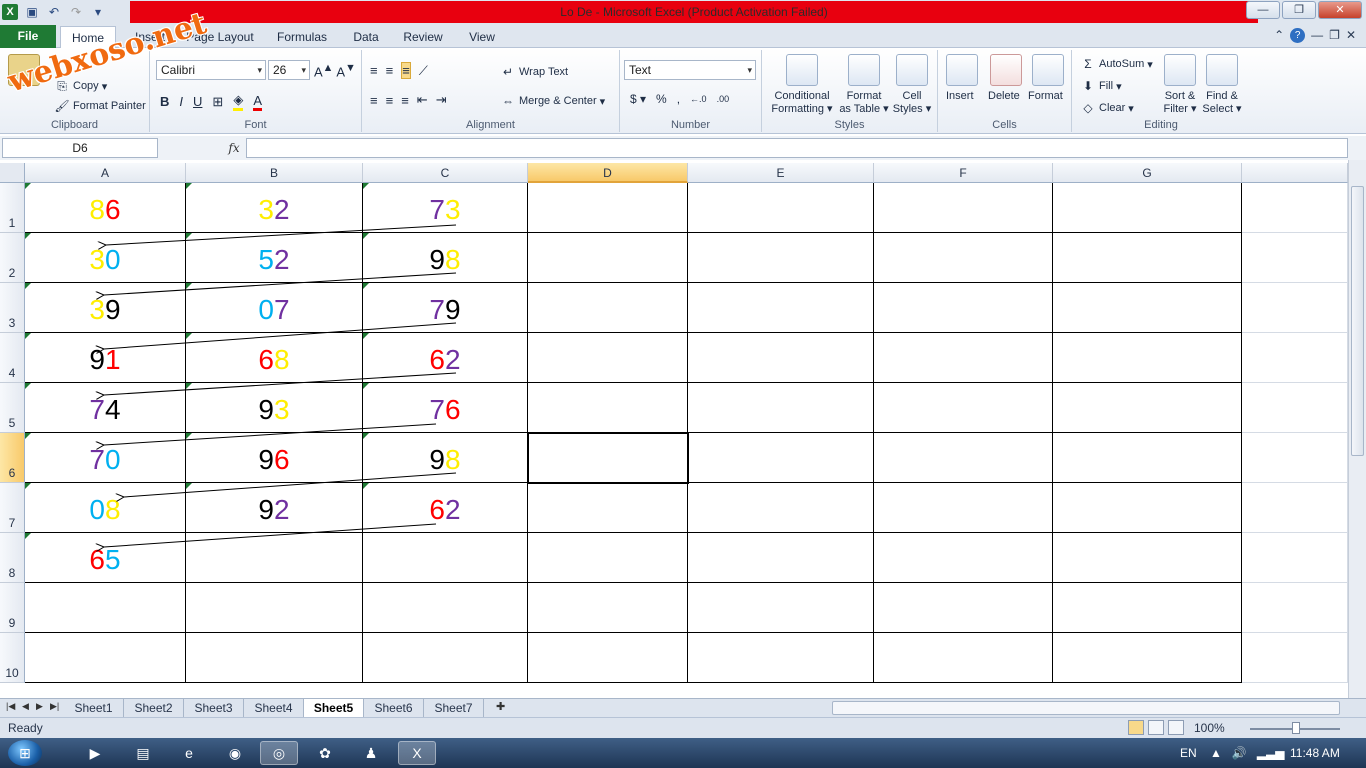  Describe the element at coordinates (274, 458) in the screenshot. I see `cell-b6: 96` at that location.